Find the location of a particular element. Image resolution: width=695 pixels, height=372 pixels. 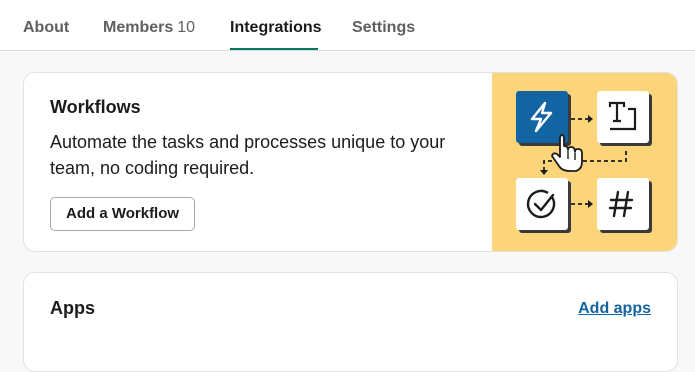

workflow-diagram is located at coordinates (584, 162).